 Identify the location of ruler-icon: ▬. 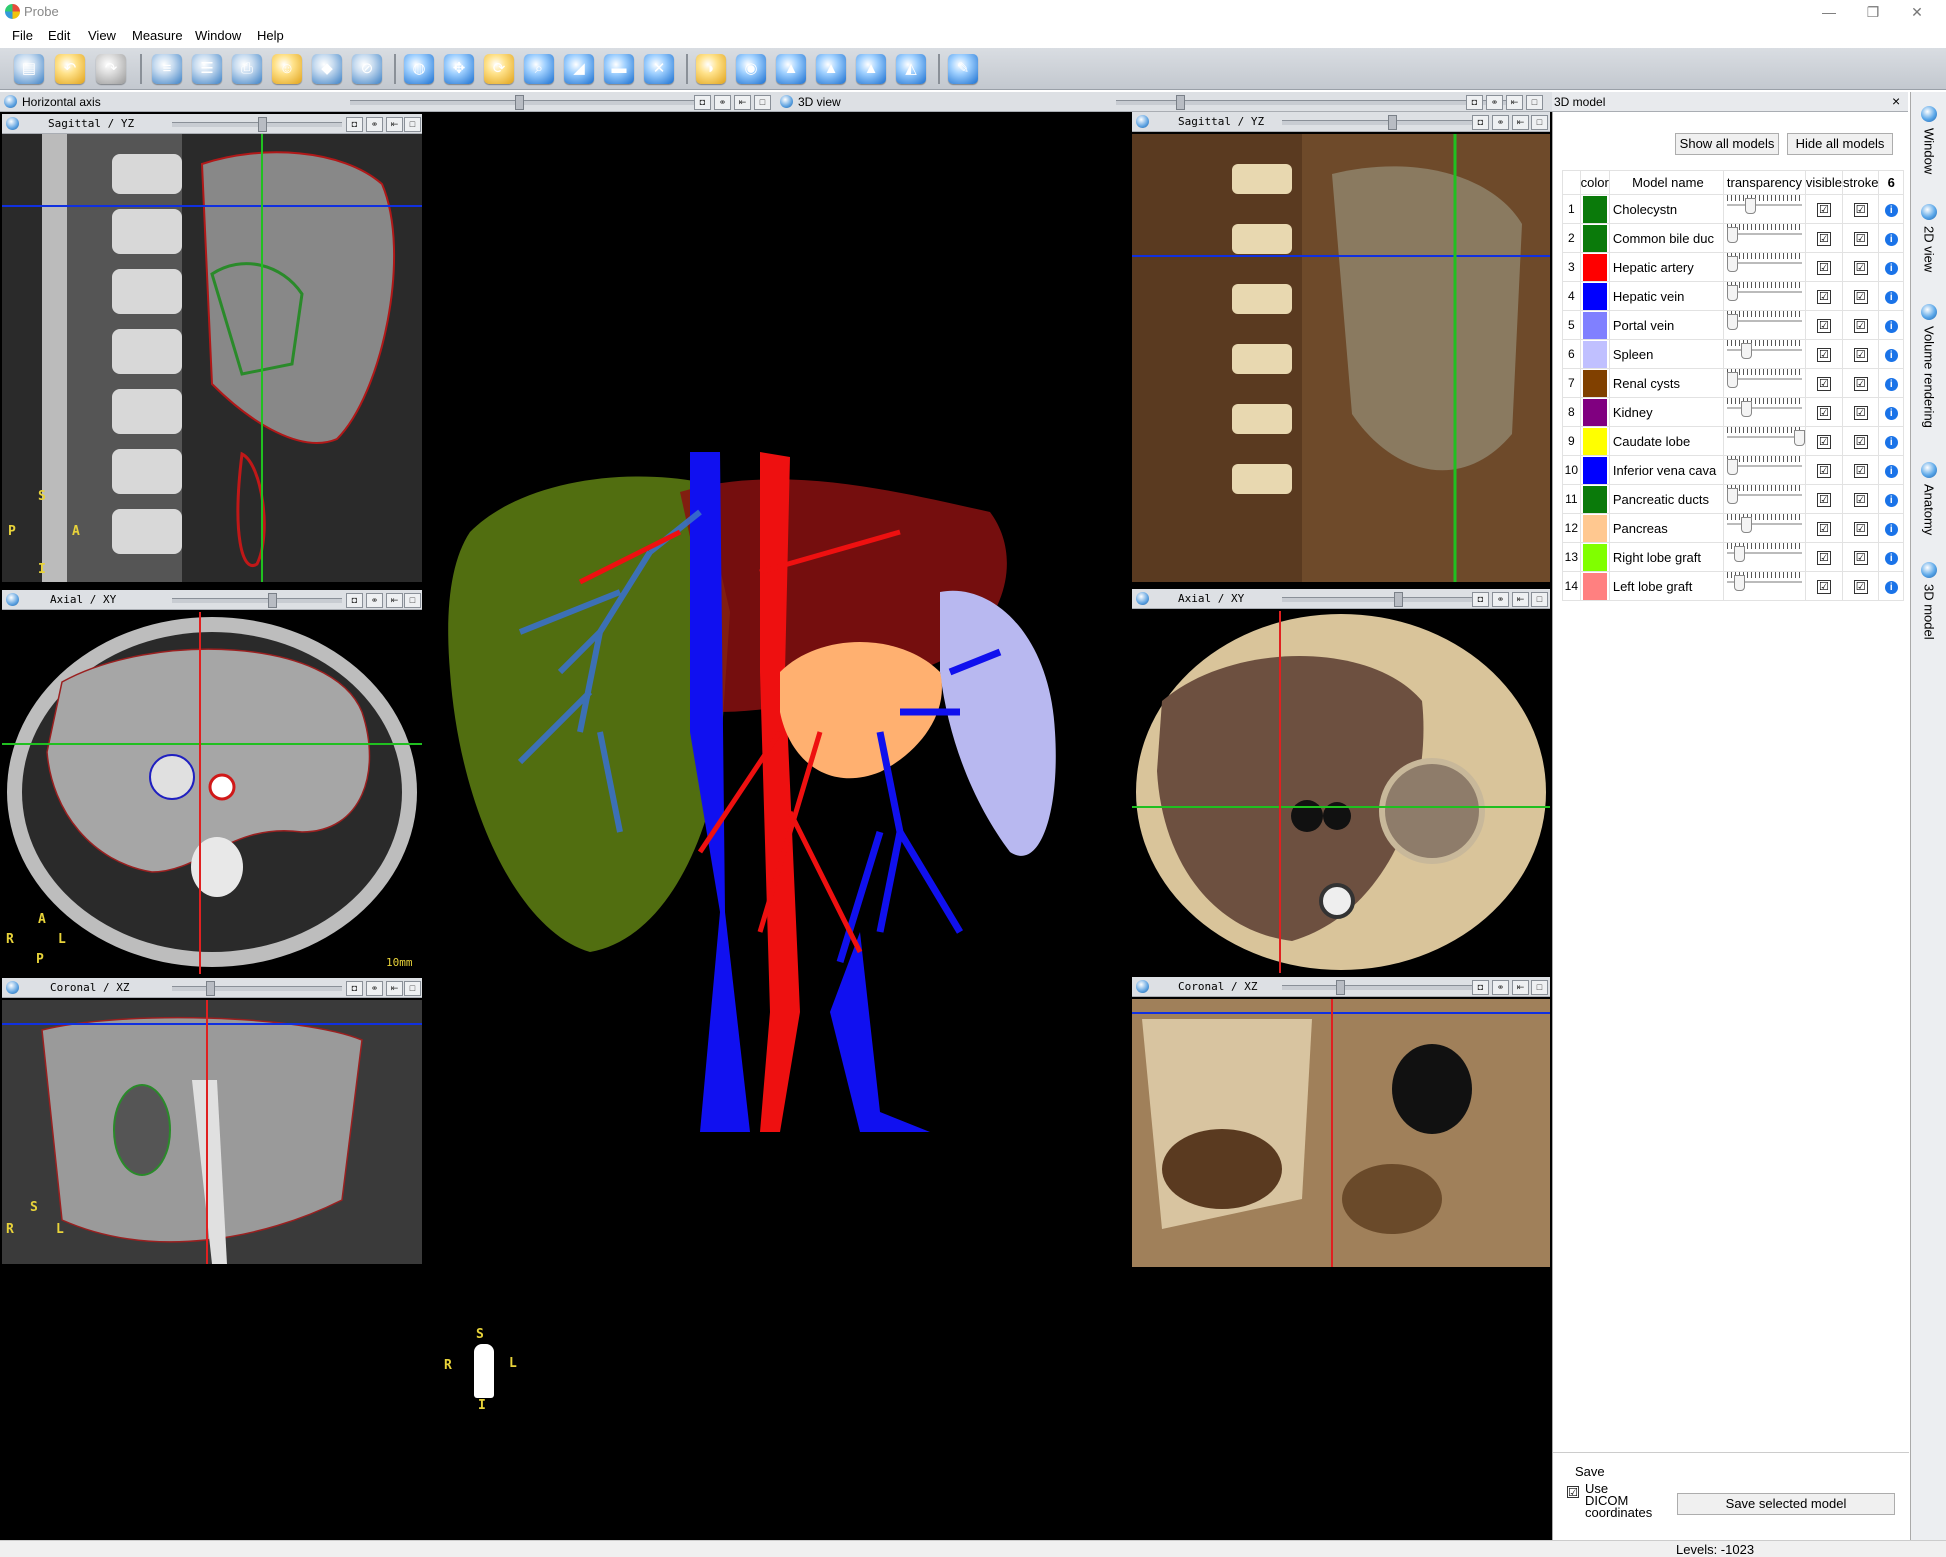
(619, 69).